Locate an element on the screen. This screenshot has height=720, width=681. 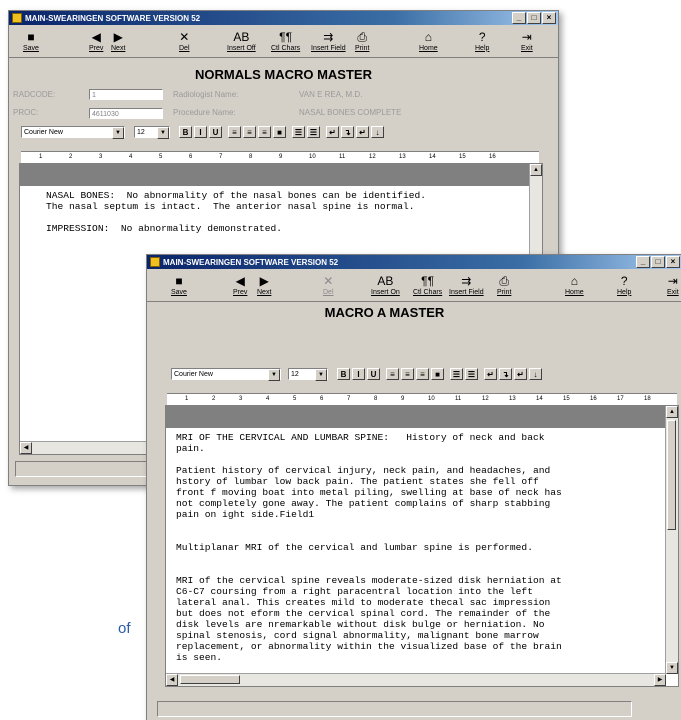
insert-off-button: AB Insert Off is located at coordinates (241, 41).